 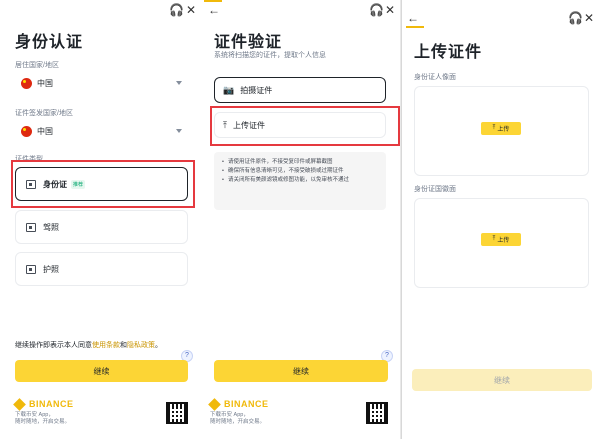 I want to click on consent-period: 。, so click(x=158, y=345).